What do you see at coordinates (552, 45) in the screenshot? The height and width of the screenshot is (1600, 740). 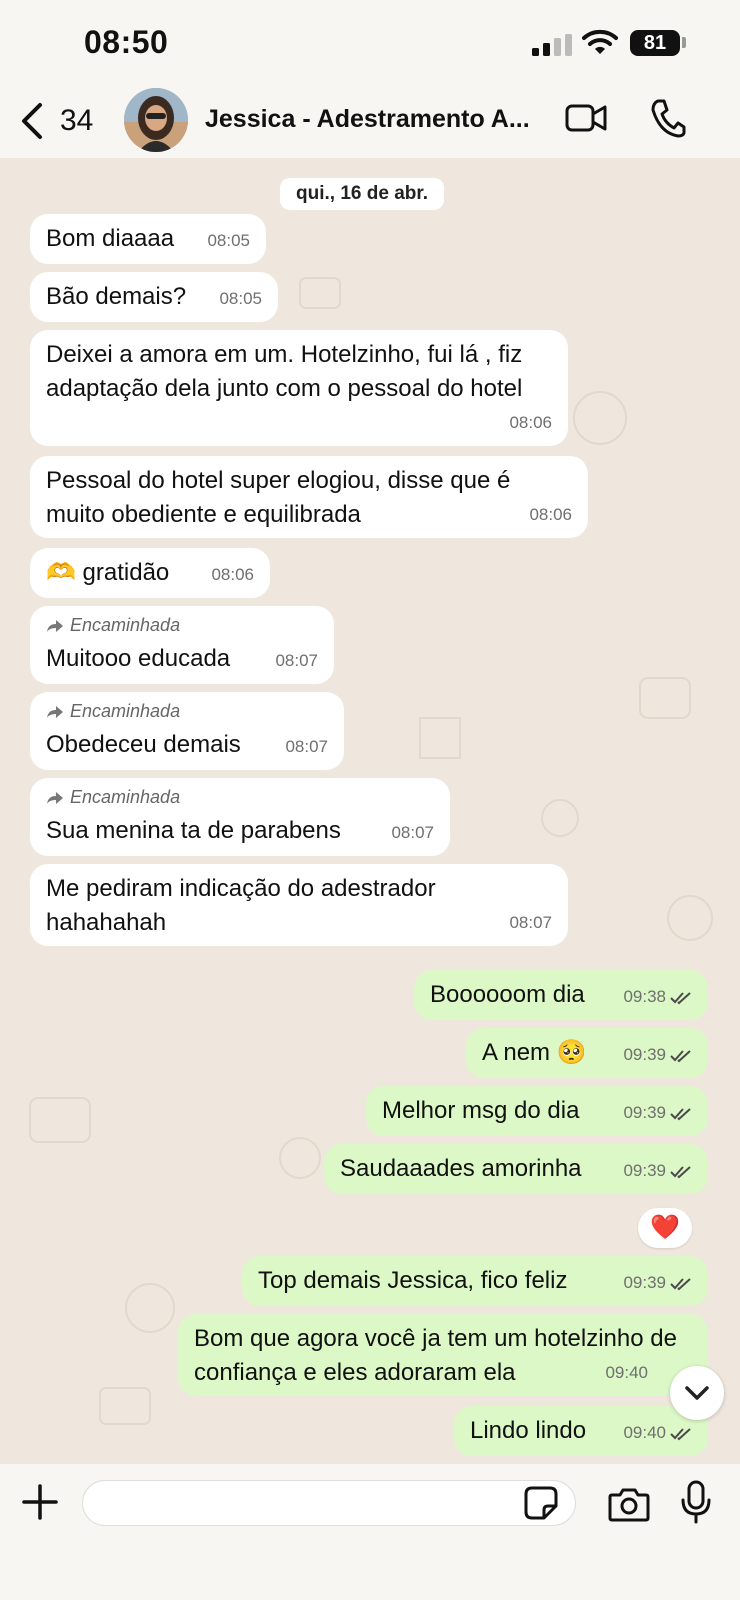 I see `cellular-signal-icon` at bounding box center [552, 45].